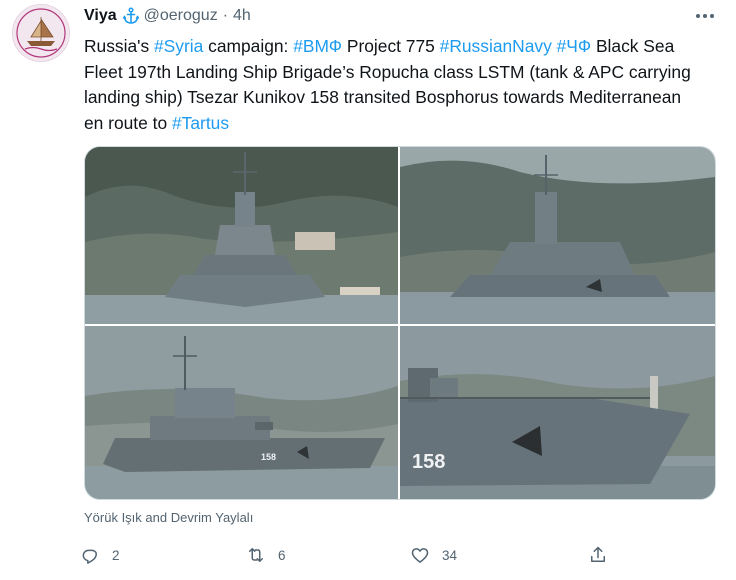 This screenshot has width=736, height=580. What do you see at coordinates (256, 555) in the screenshot?
I see `retweet-icon` at bounding box center [256, 555].